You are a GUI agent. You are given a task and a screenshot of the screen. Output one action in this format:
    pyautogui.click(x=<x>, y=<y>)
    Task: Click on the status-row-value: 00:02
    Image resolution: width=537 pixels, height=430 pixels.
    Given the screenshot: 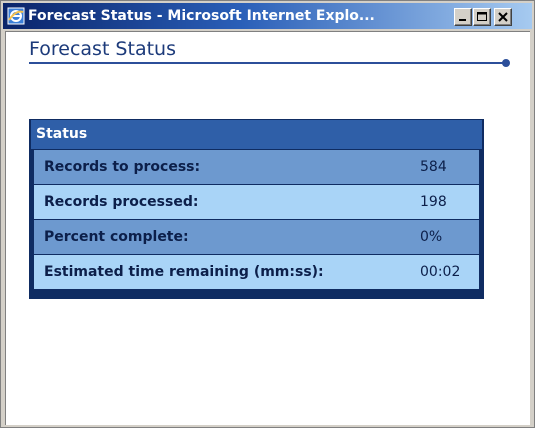 What is the action you would take?
    pyautogui.click(x=440, y=272)
    